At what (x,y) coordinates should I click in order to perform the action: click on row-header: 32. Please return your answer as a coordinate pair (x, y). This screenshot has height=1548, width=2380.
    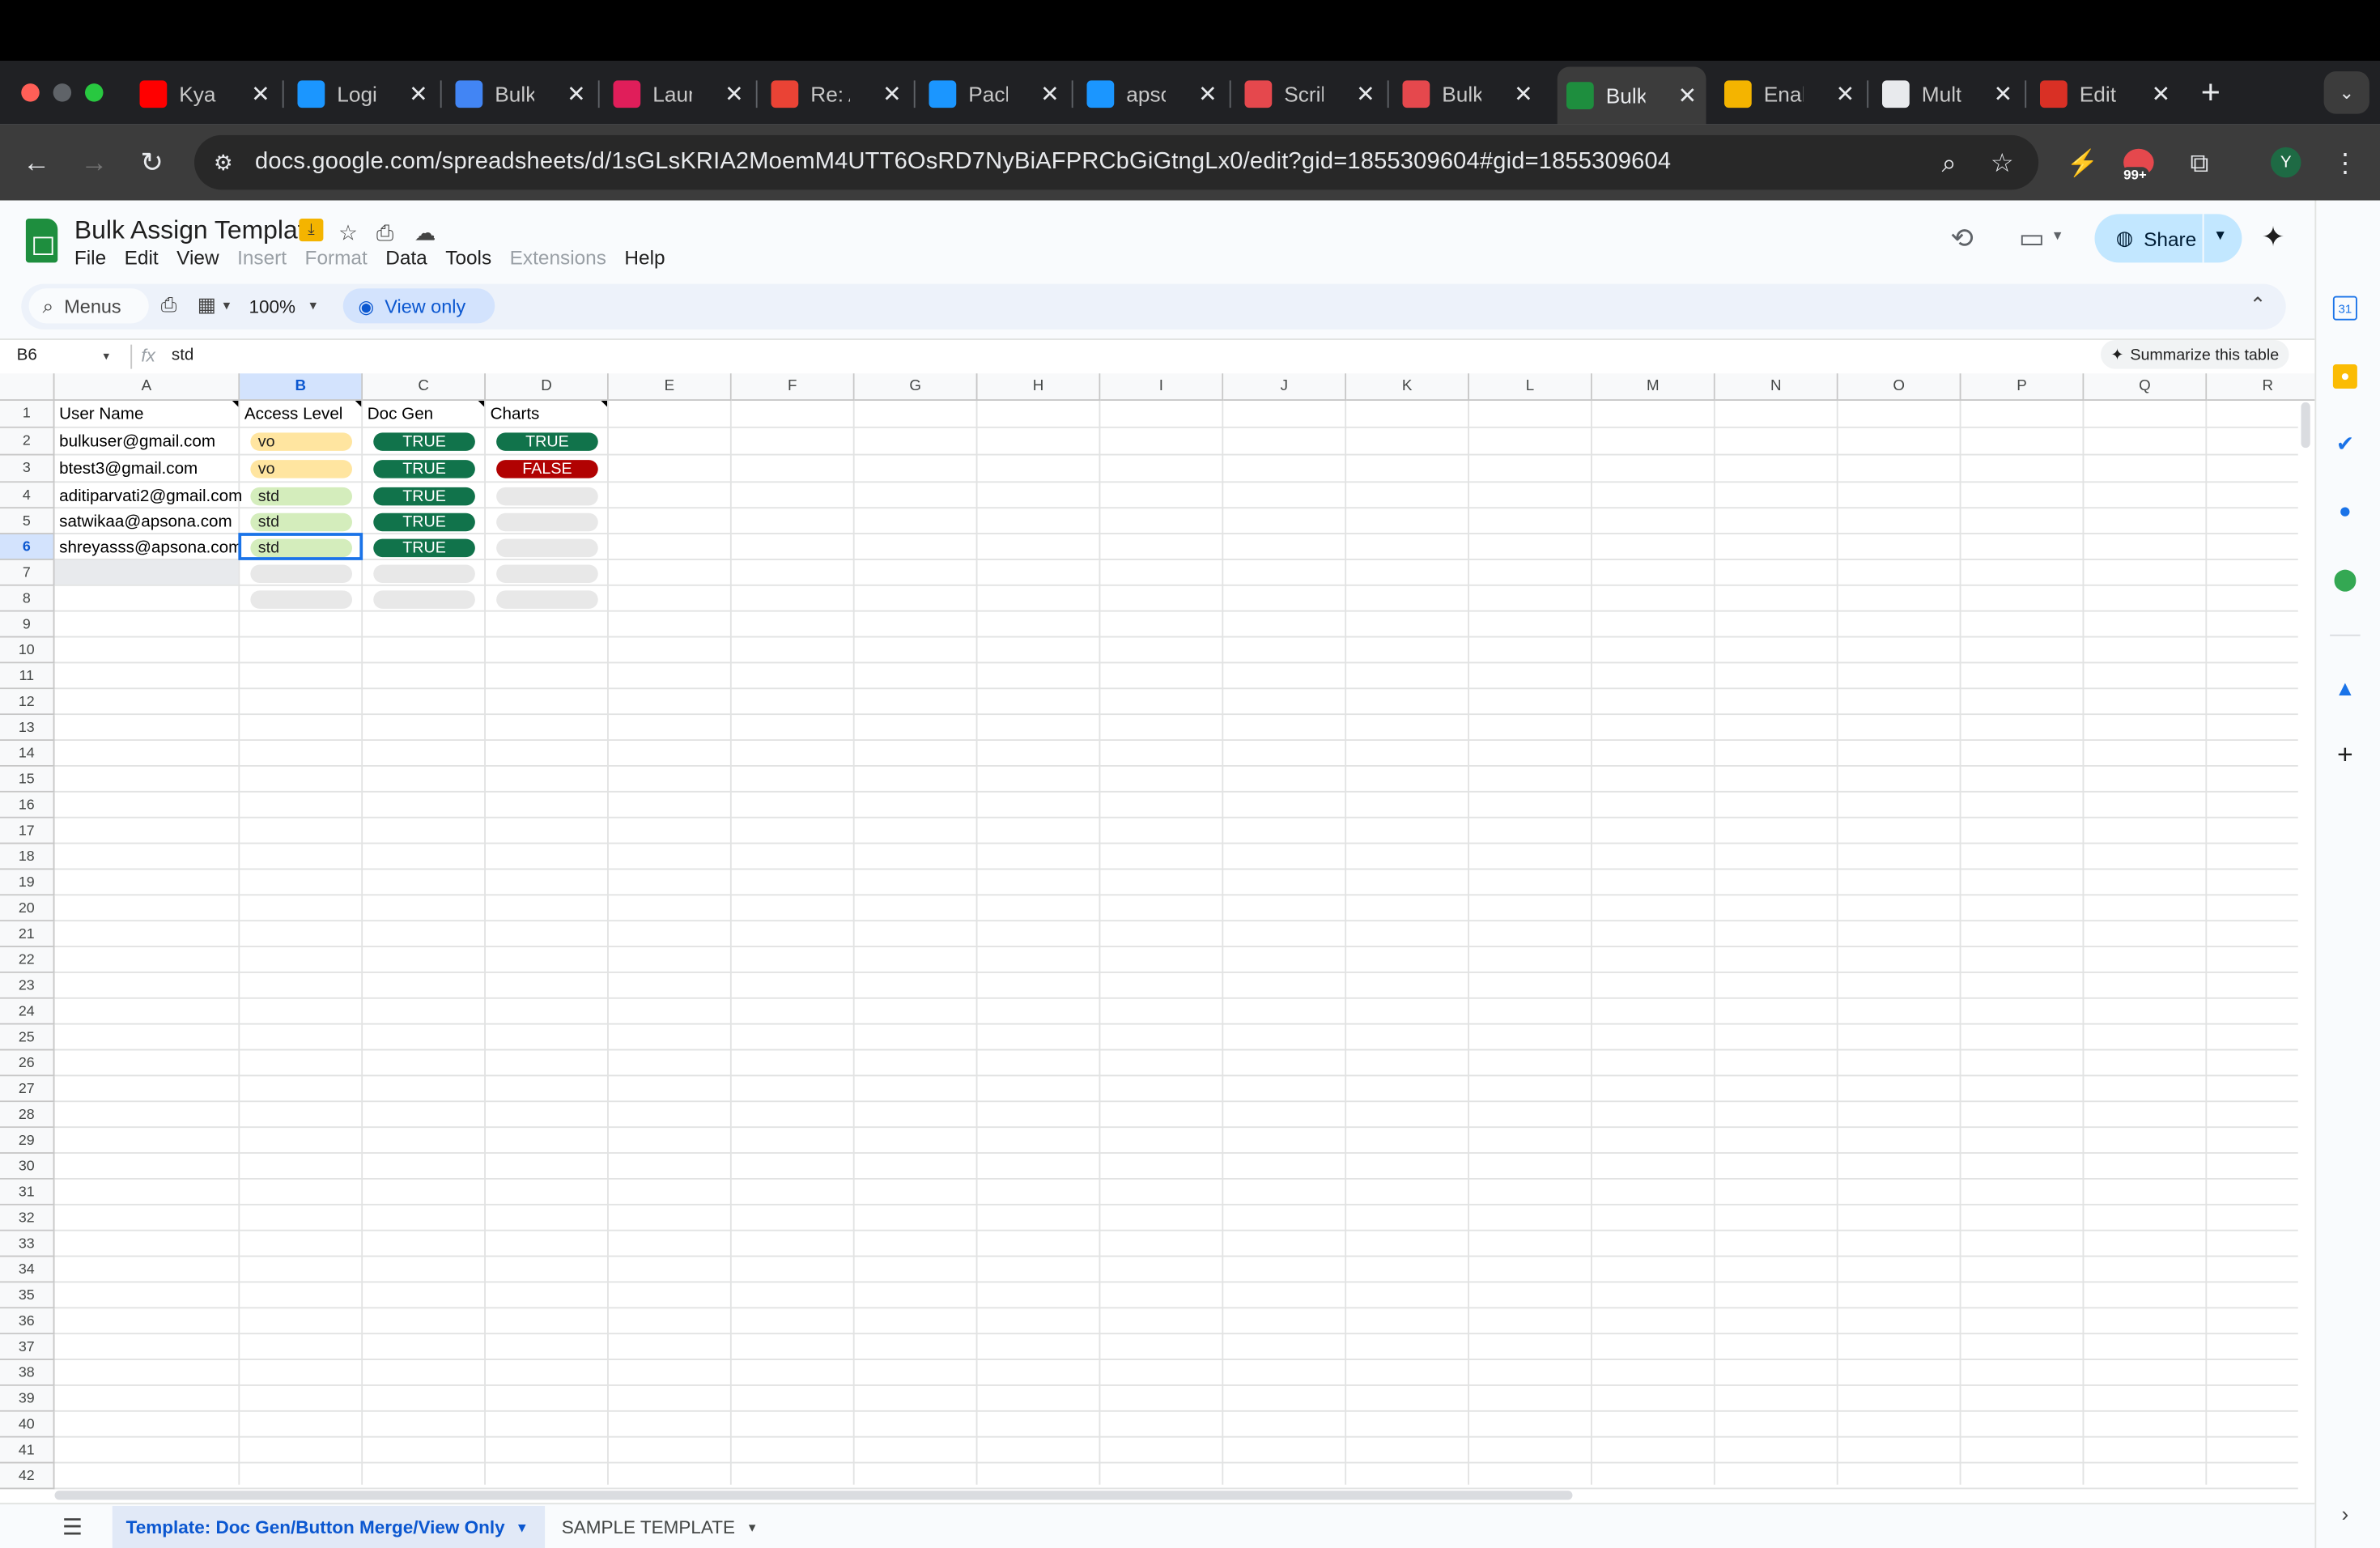
    Looking at the image, I should click on (27, 1218).